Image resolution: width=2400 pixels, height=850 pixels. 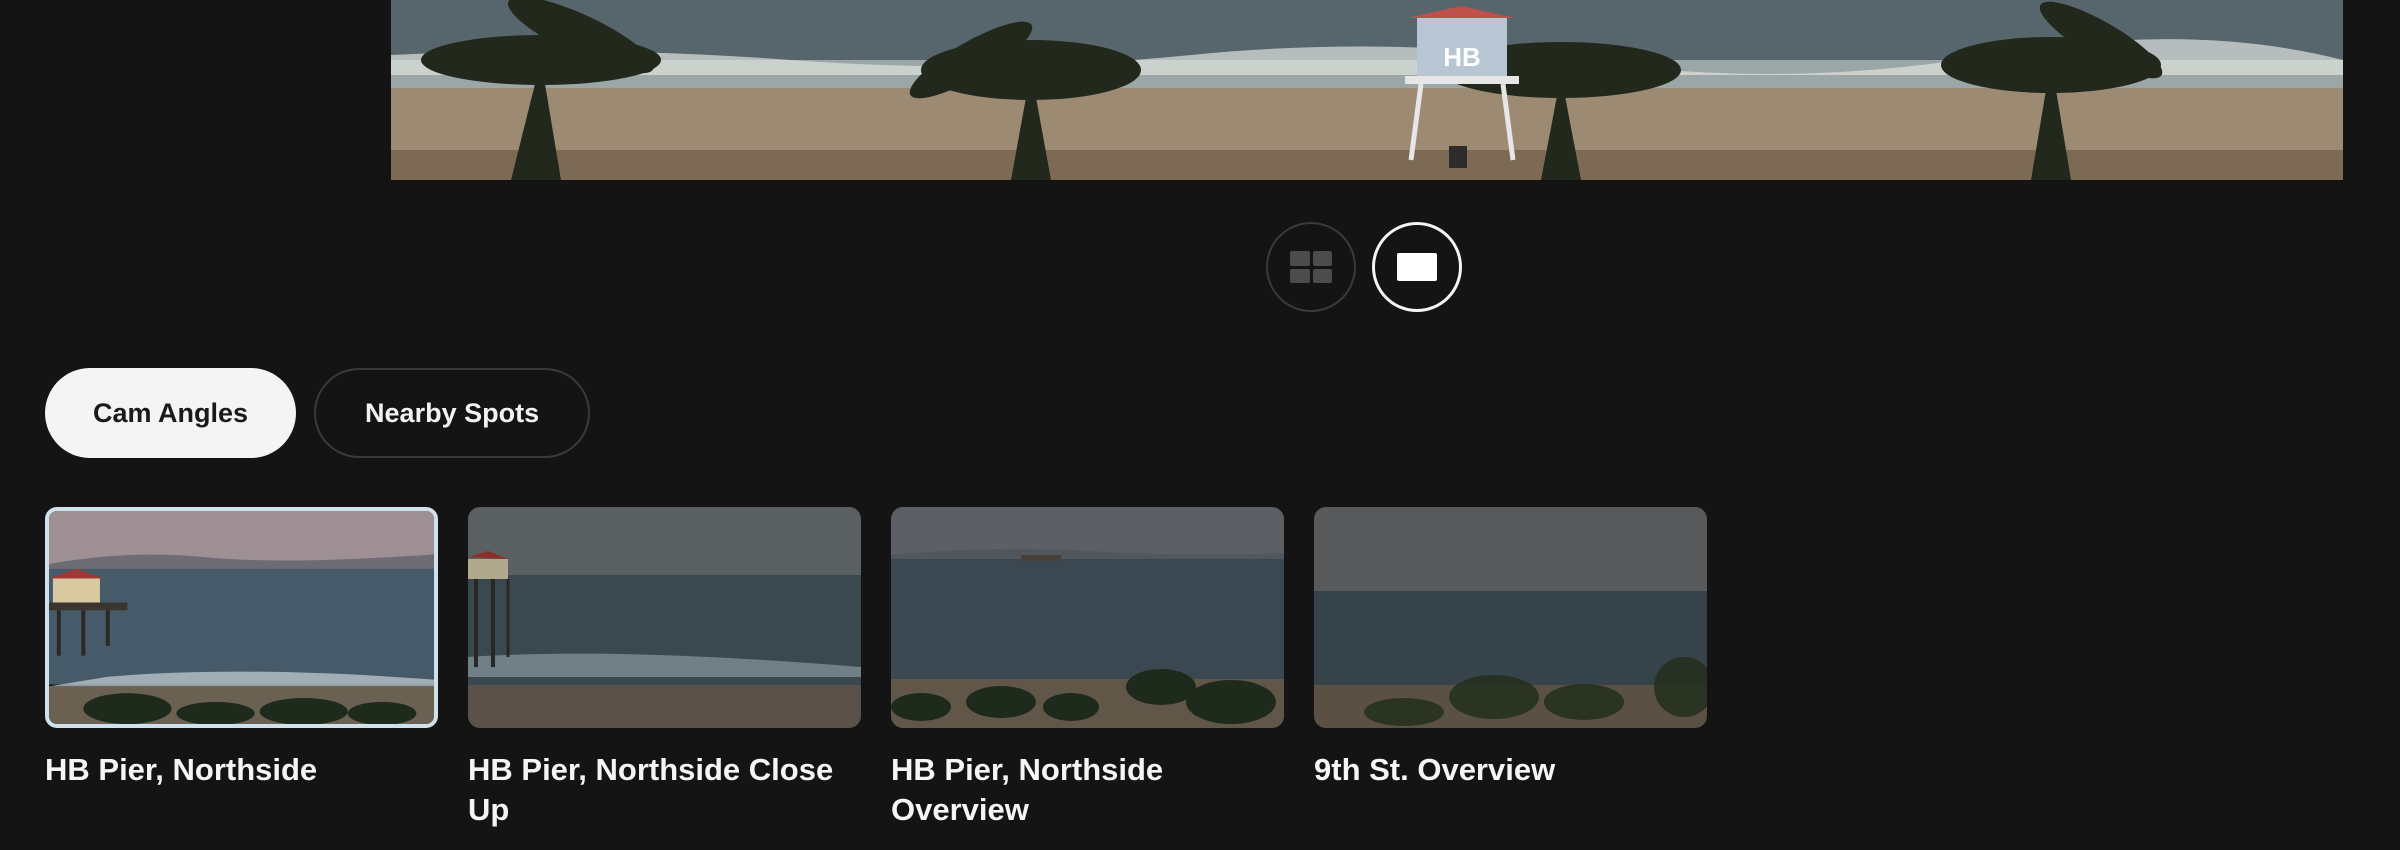 I want to click on grid-view-button, so click(x=1311, y=267).